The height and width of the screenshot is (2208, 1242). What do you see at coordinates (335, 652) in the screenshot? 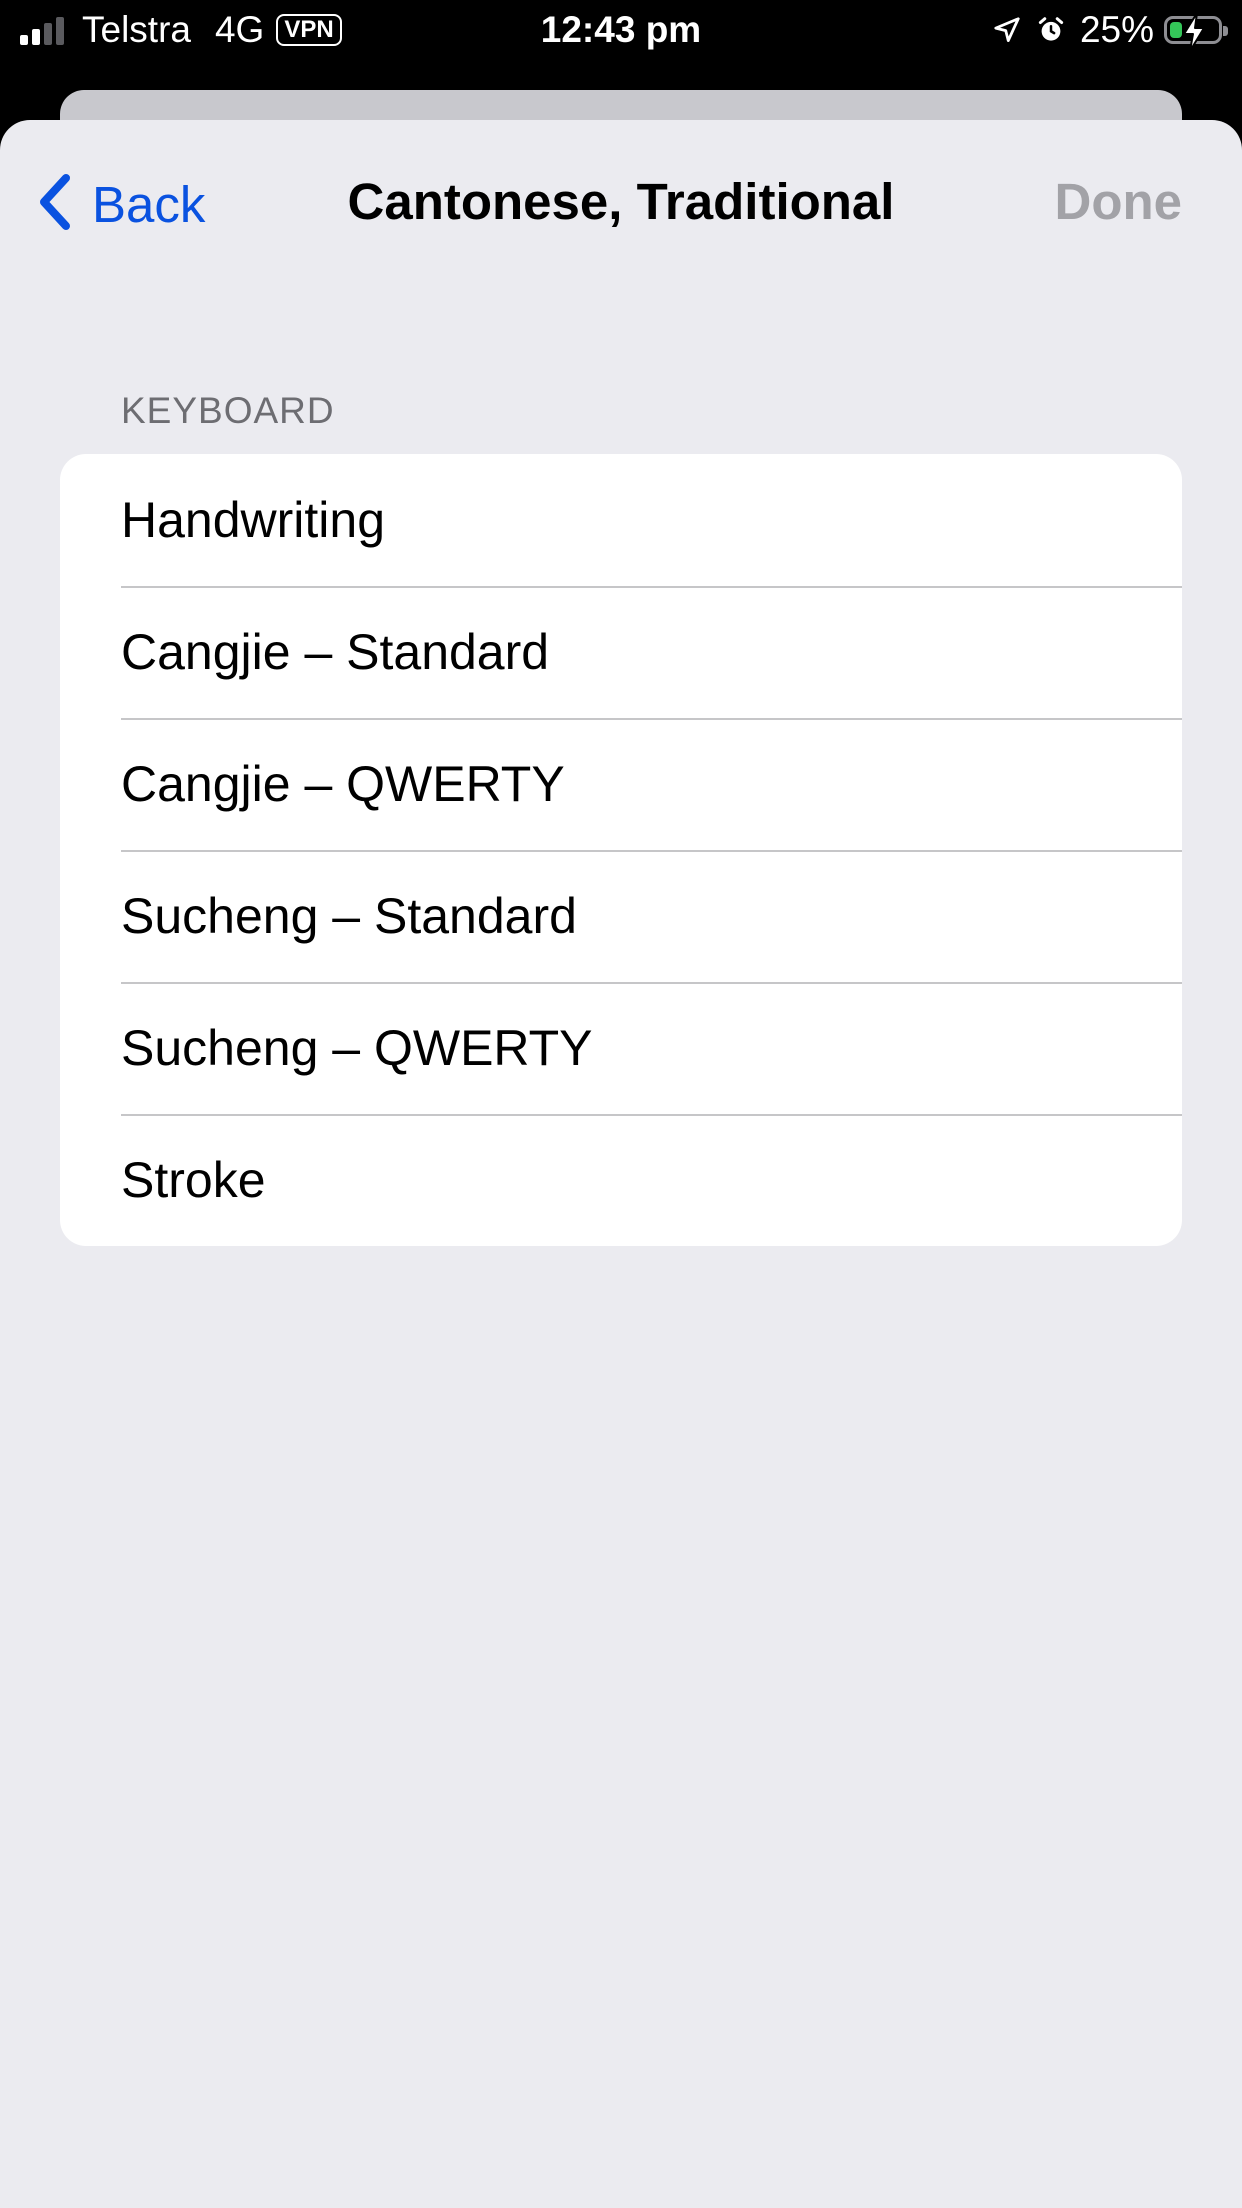
I see `option-label: Cangjie – Standard` at bounding box center [335, 652].